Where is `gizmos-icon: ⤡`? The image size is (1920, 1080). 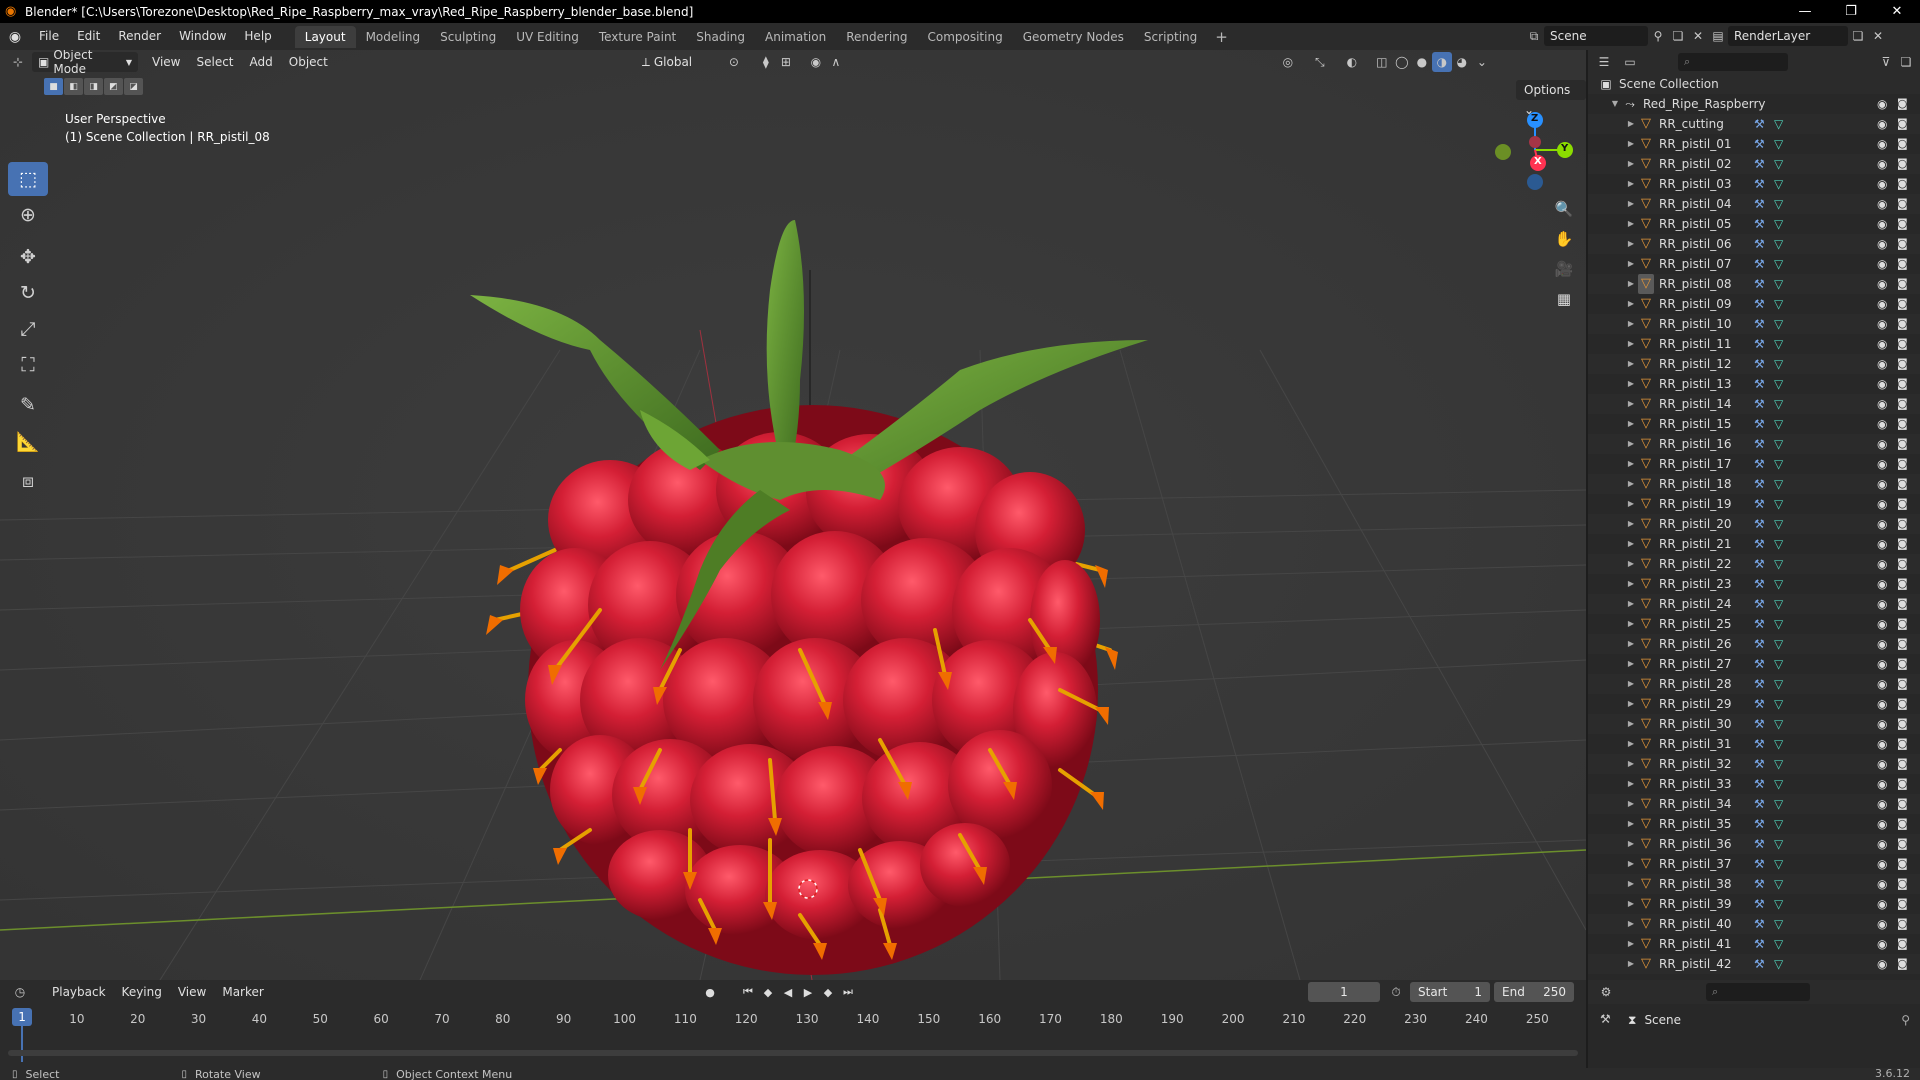
gizmos-icon: ⤡ is located at coordinates (1320, 62).